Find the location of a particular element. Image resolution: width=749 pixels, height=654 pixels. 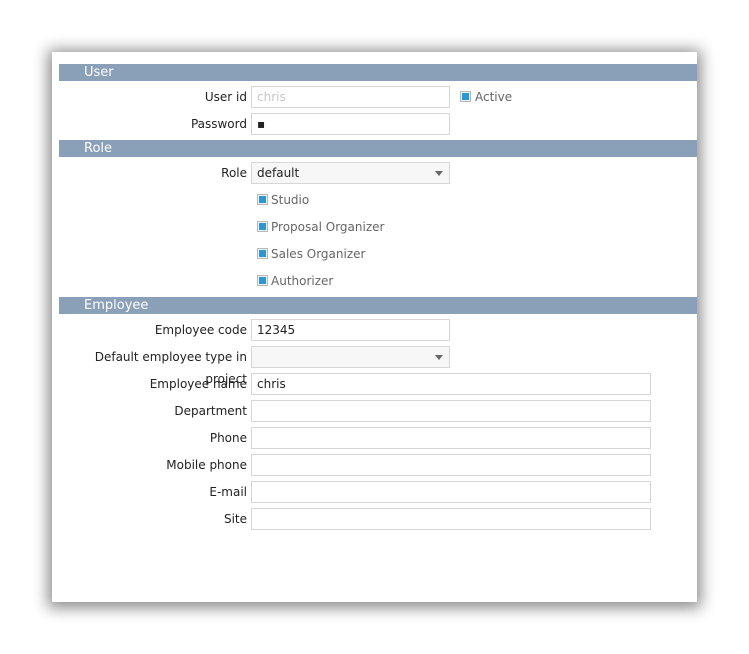

authorizer-checkbox is located at coordinates (262, 280).